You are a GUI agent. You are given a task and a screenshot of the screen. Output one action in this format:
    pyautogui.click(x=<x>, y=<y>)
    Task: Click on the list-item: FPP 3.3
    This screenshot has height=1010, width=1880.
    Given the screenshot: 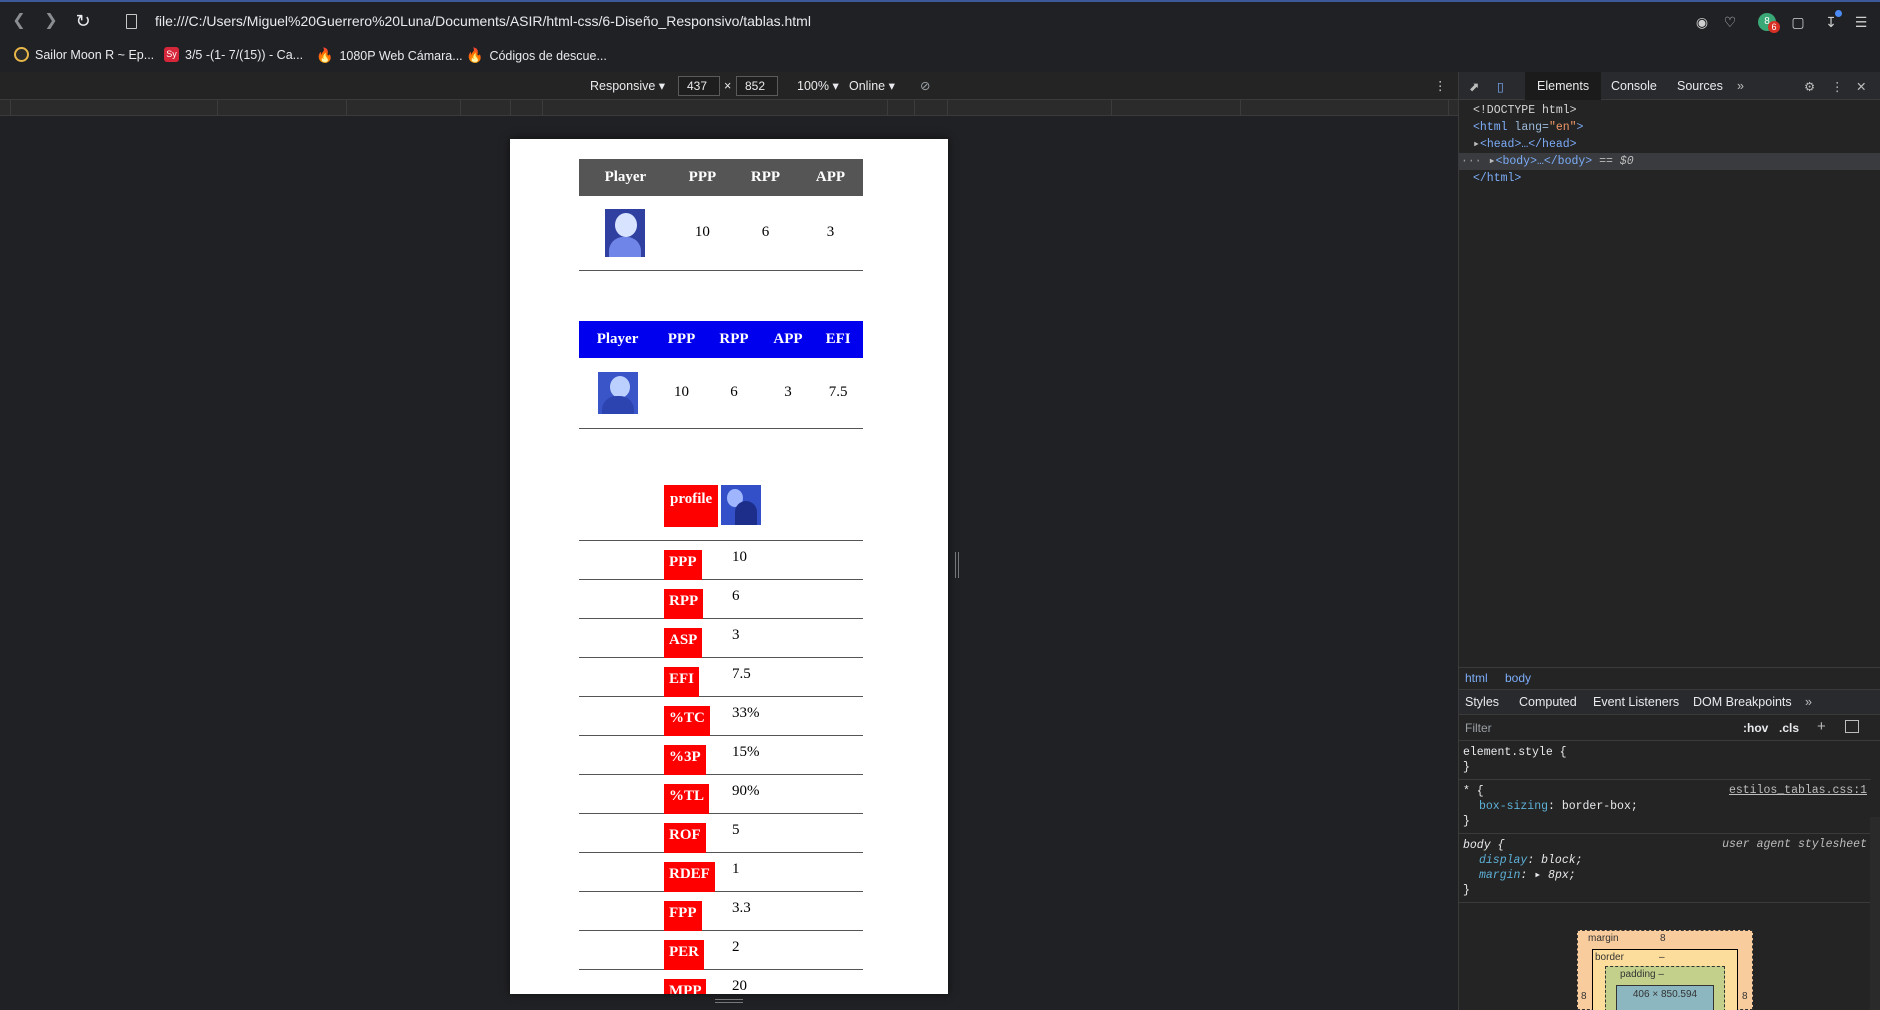 What is the action you would take?
    pyautogui.click(x=721, y=911)
    